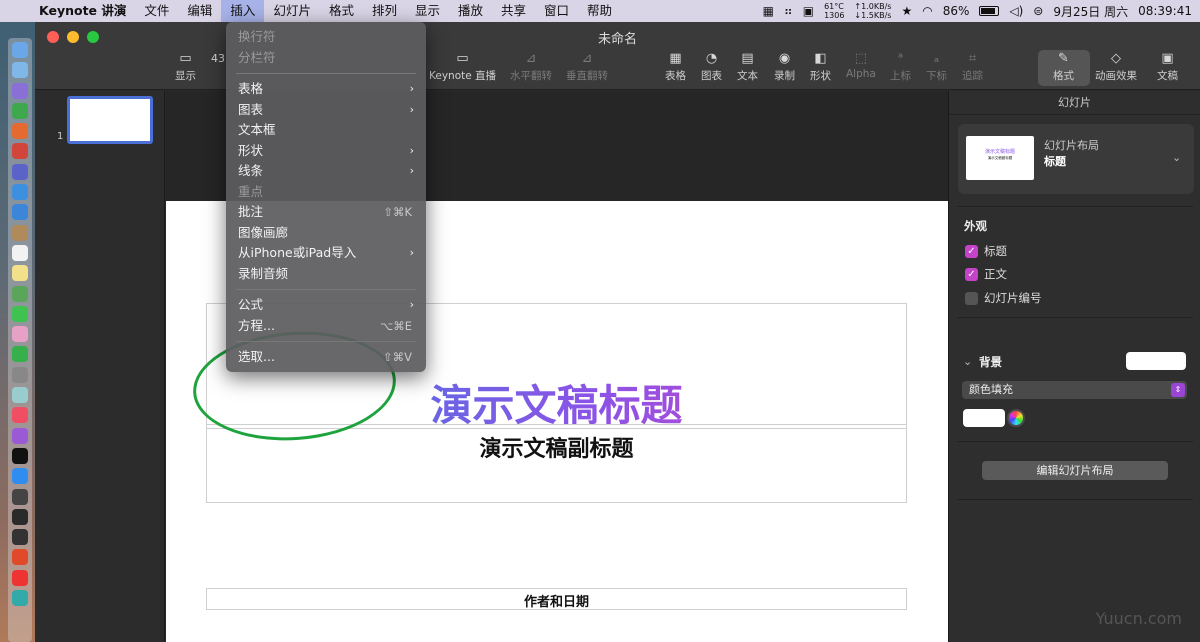 The width and height of the screenshot is (1200, 642). I want to click on edit-slide-layout-button: 编辑幻灯片布局, so click(1075, 470).